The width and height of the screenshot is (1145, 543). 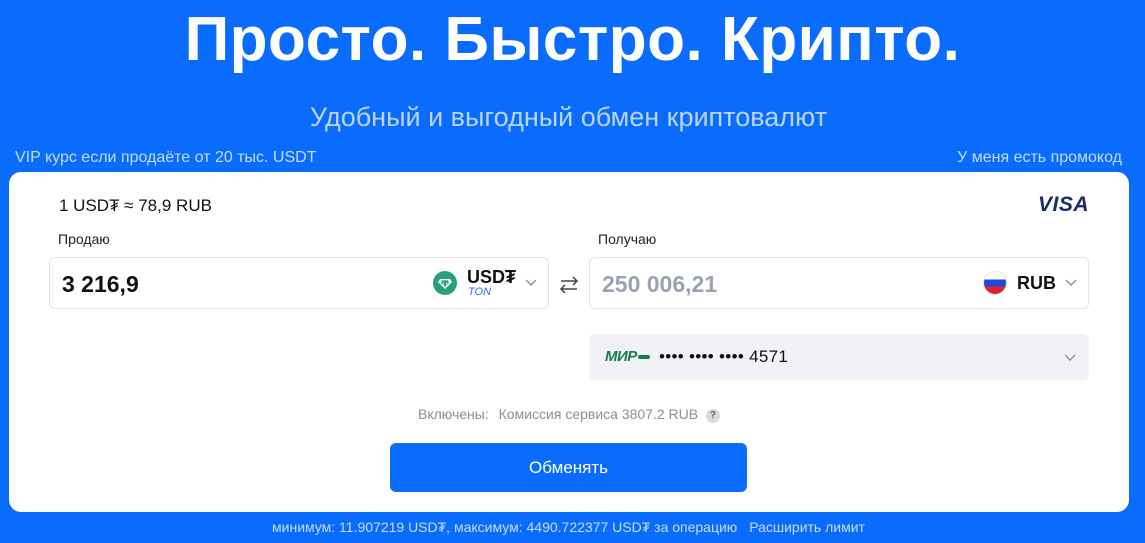 I want to click on russia-flag-icon, so click(x=995, y=283).